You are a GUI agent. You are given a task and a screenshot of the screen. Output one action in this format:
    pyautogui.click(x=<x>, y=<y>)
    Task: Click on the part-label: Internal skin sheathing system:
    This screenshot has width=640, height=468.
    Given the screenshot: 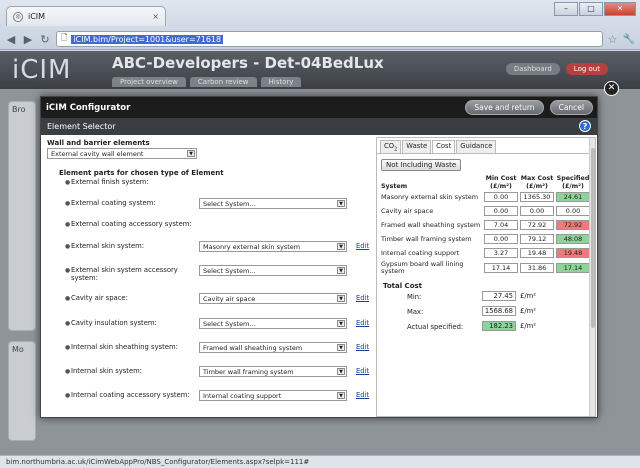 What is the action you would take?
    pyautogui.click(x=124, y=347)
    